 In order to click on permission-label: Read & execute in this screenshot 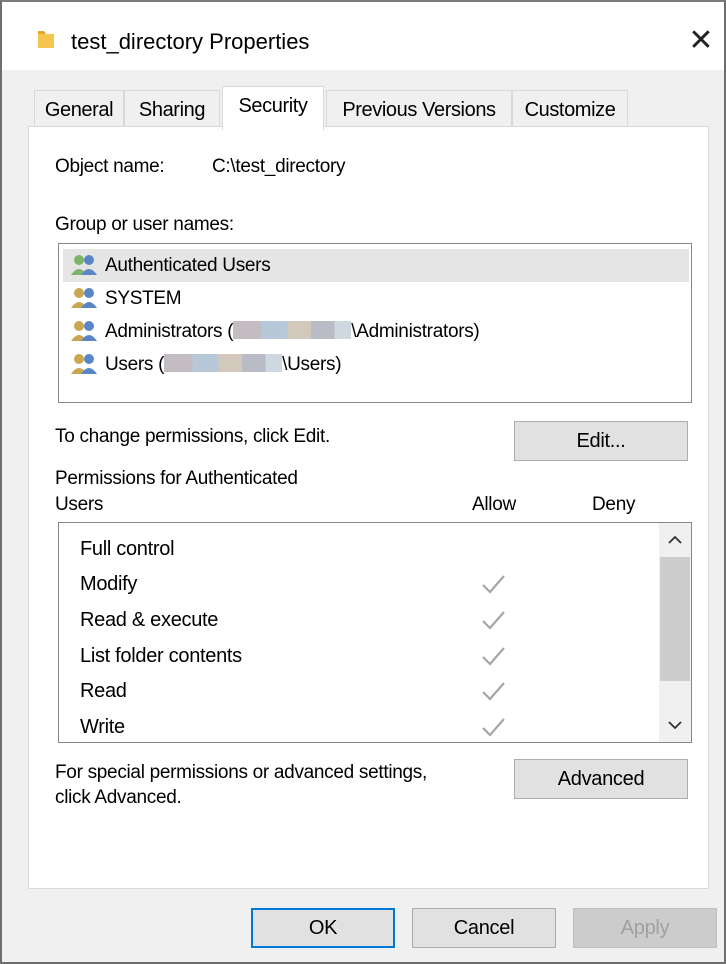, I will do `click(149, 620)`.